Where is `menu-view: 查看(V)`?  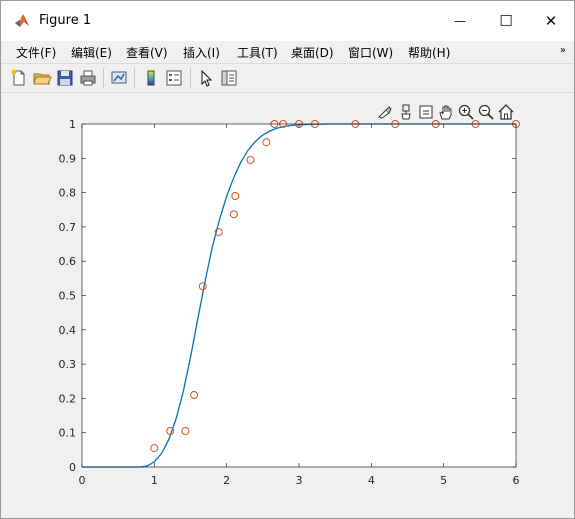 menu-view: 查看(V) is located at coordinates (147, 52).